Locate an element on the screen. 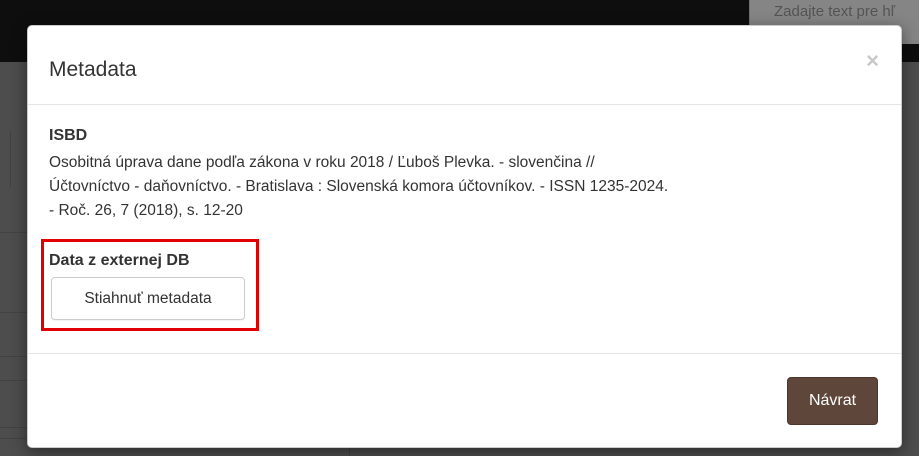 This screenshot has width=919, height=456. external-db-heading: Data z externej DB is located at coordinates (119, 260).